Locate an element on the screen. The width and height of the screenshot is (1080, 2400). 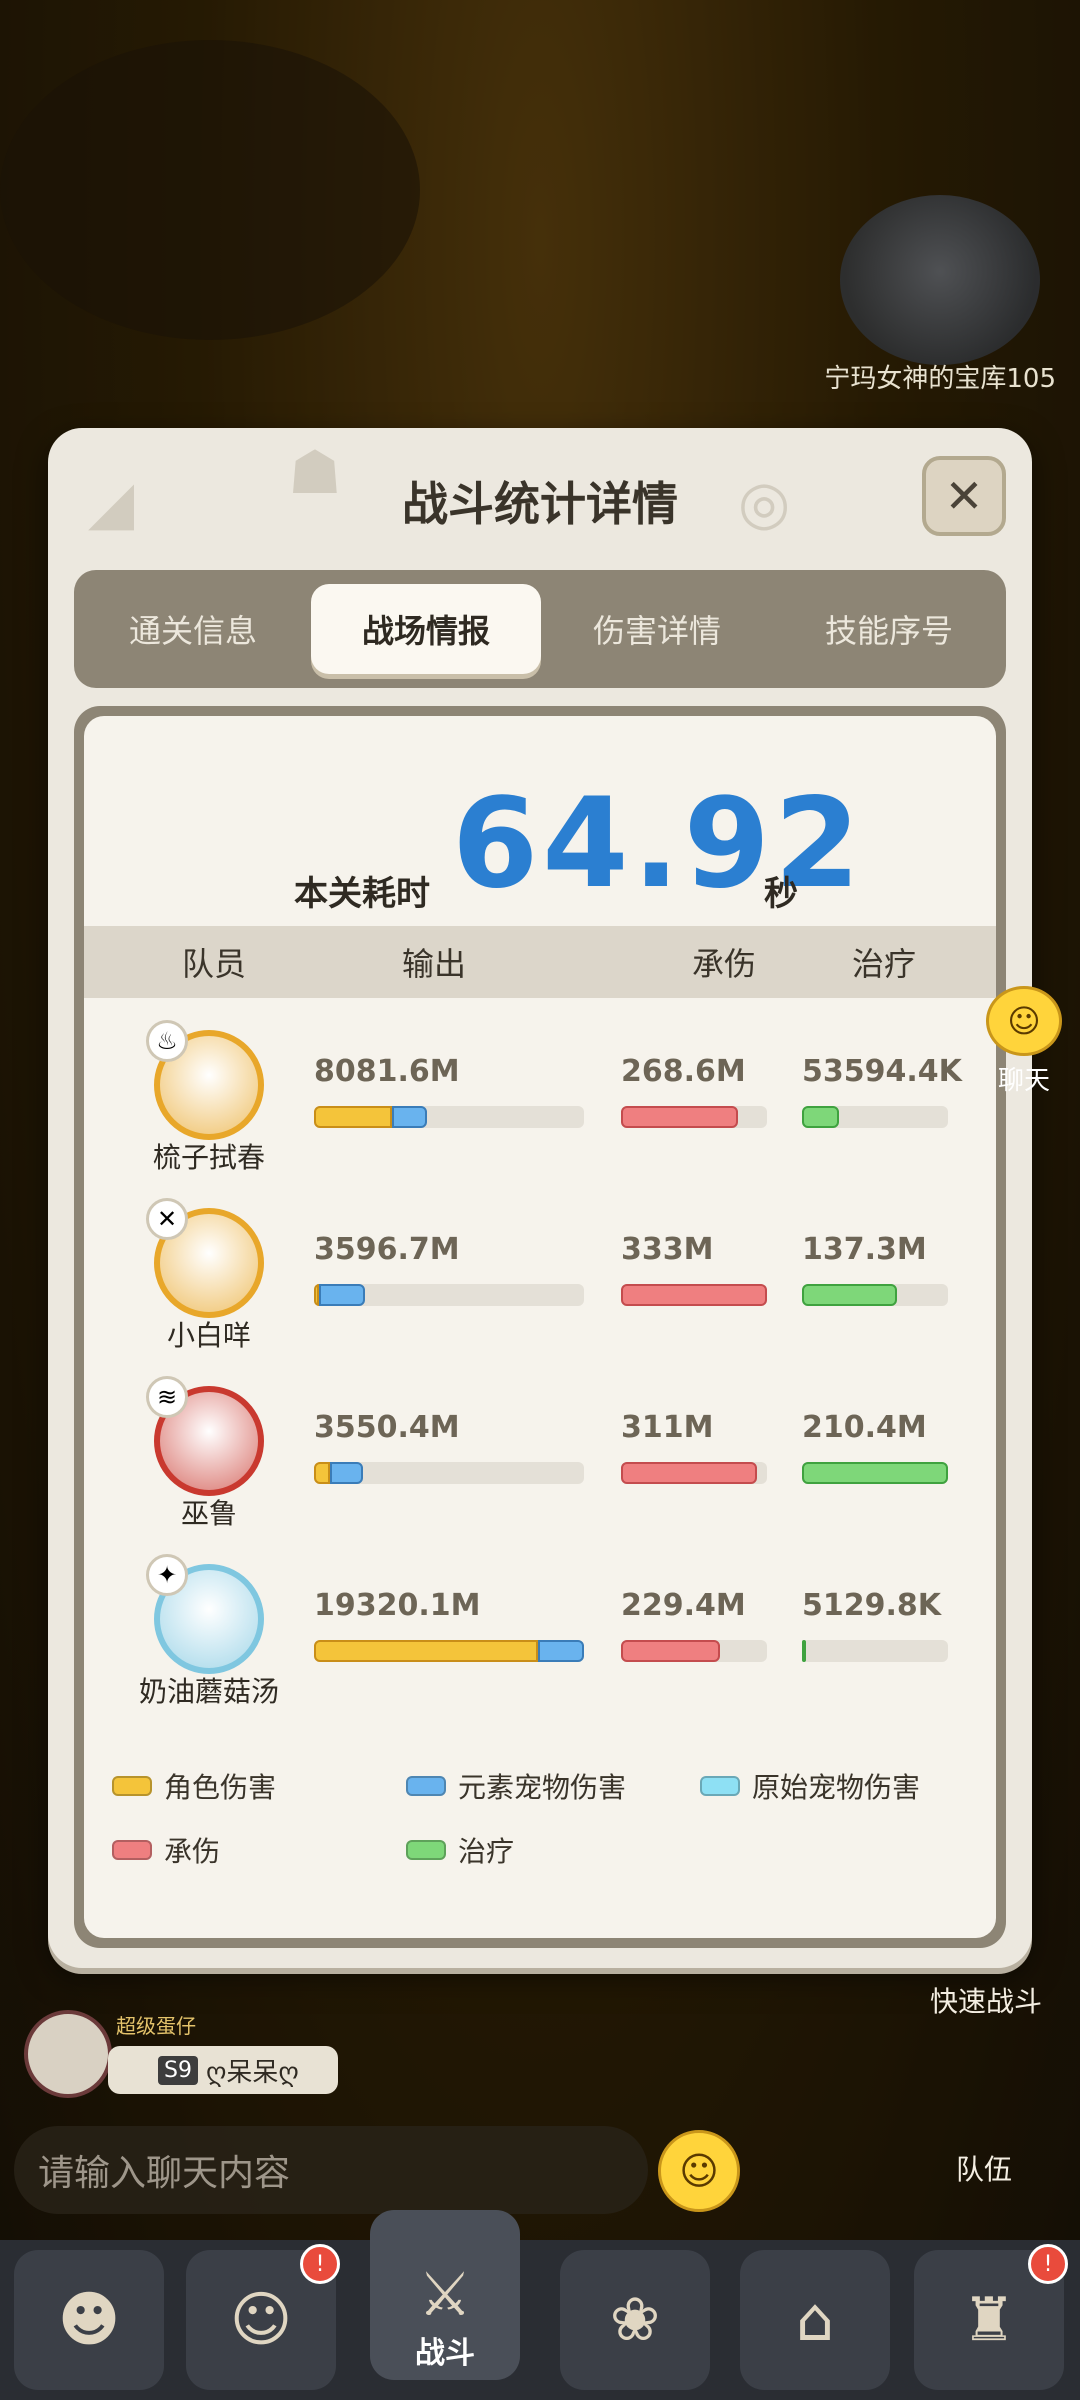
healing-value: 53594.4K is located at coordinates (882, 1071).